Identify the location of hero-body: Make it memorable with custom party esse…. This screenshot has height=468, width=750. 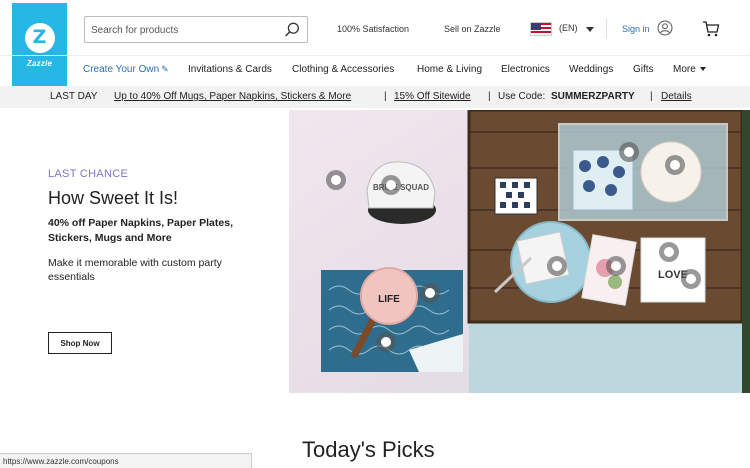
(135, 270).